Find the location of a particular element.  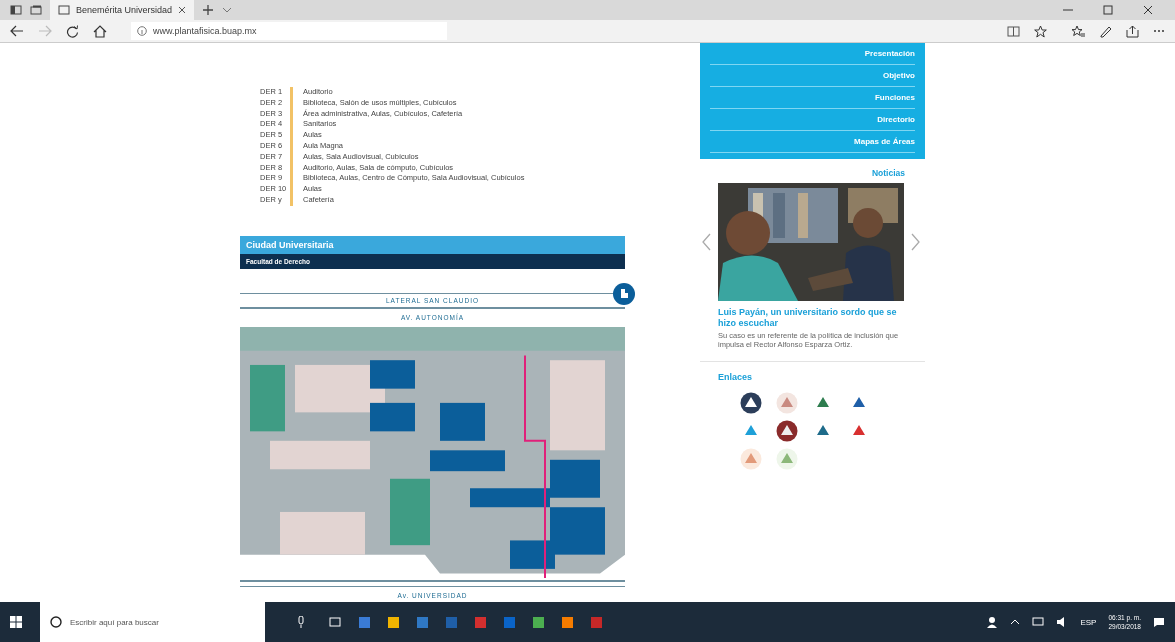

back-icon is located at coordinates (17, 31).